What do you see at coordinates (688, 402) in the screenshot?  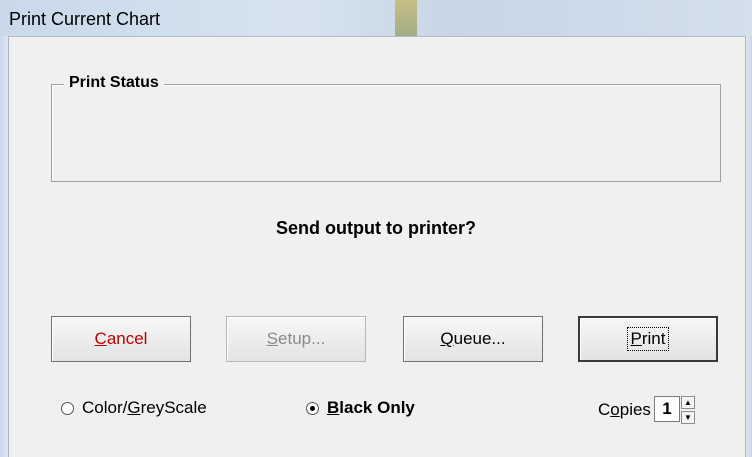 I see `copies-increment-icon: ▲` at bounding box center [688, 402].